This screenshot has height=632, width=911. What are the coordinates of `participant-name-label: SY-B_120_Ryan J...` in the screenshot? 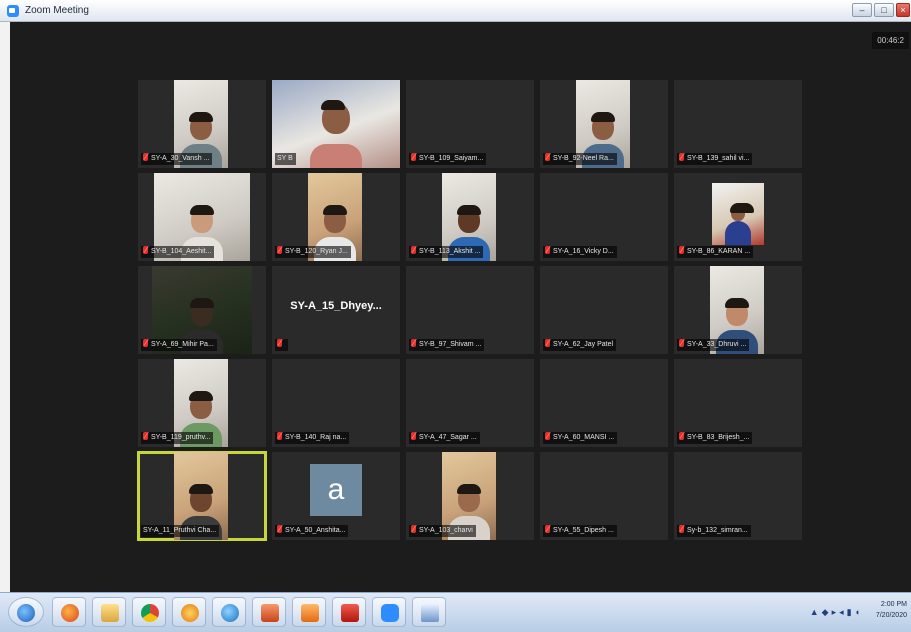 It's located at (313, 252).